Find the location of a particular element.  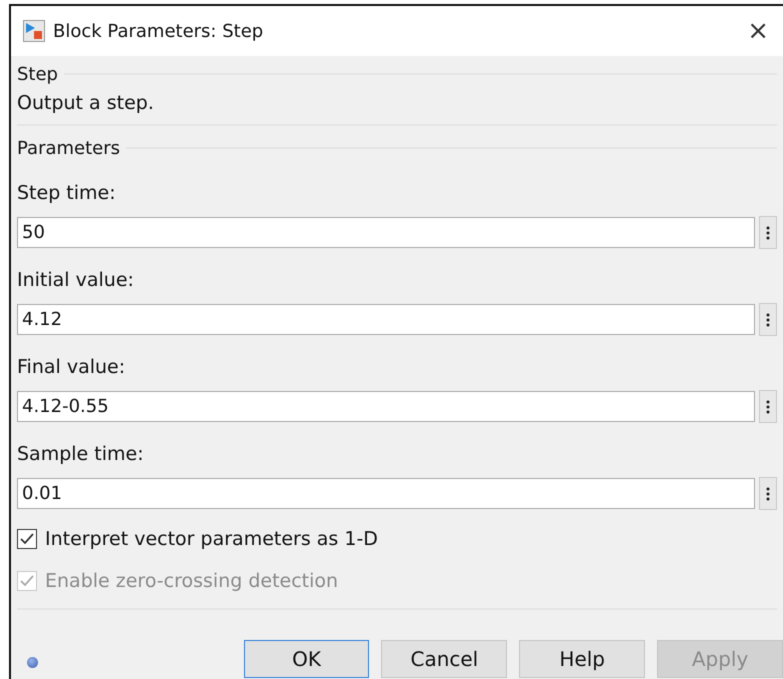

window-title: Block Parameters: Step is located at coordinates (158, 31).